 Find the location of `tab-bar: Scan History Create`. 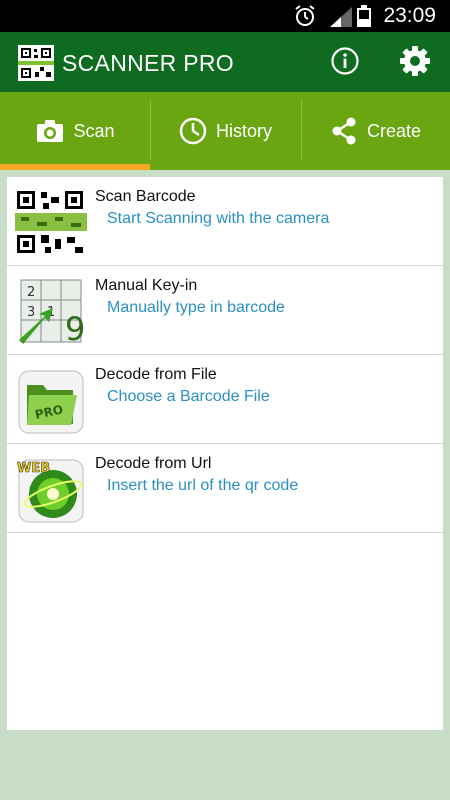

tab-bar: Scan History Create is located at coordinates (225, 131).